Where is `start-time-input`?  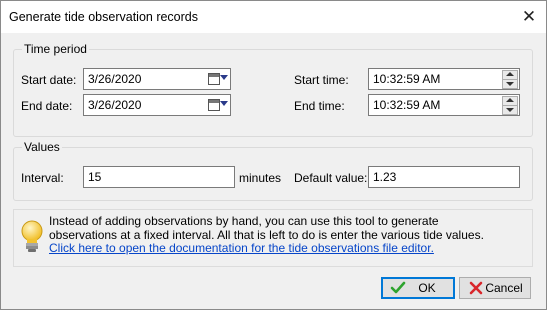
start-time-input is located at coordinates (423, 79).